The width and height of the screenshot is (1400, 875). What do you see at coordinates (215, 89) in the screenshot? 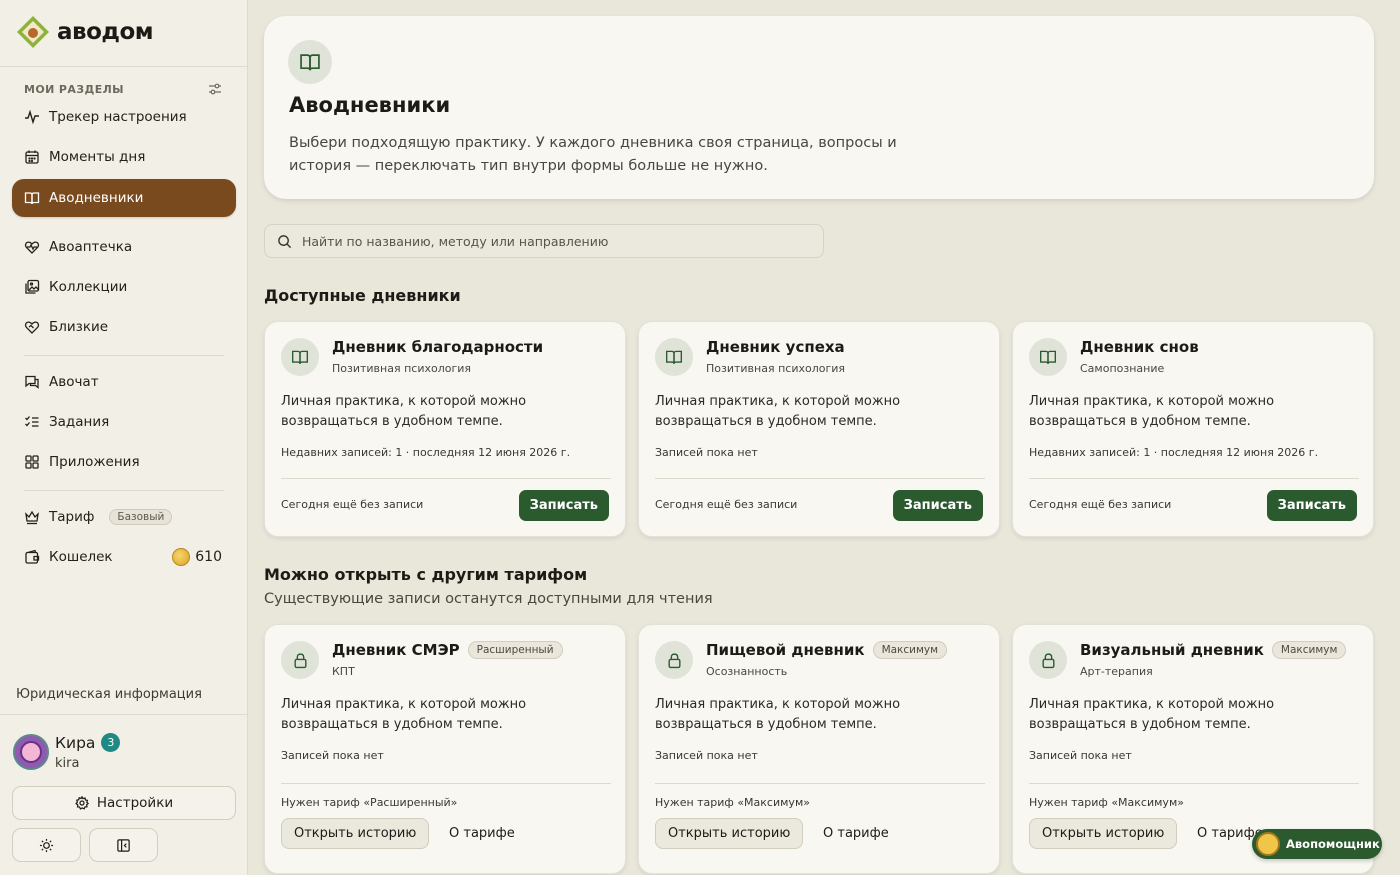
I see `sliders-icon` at bounding box center [215, 89].